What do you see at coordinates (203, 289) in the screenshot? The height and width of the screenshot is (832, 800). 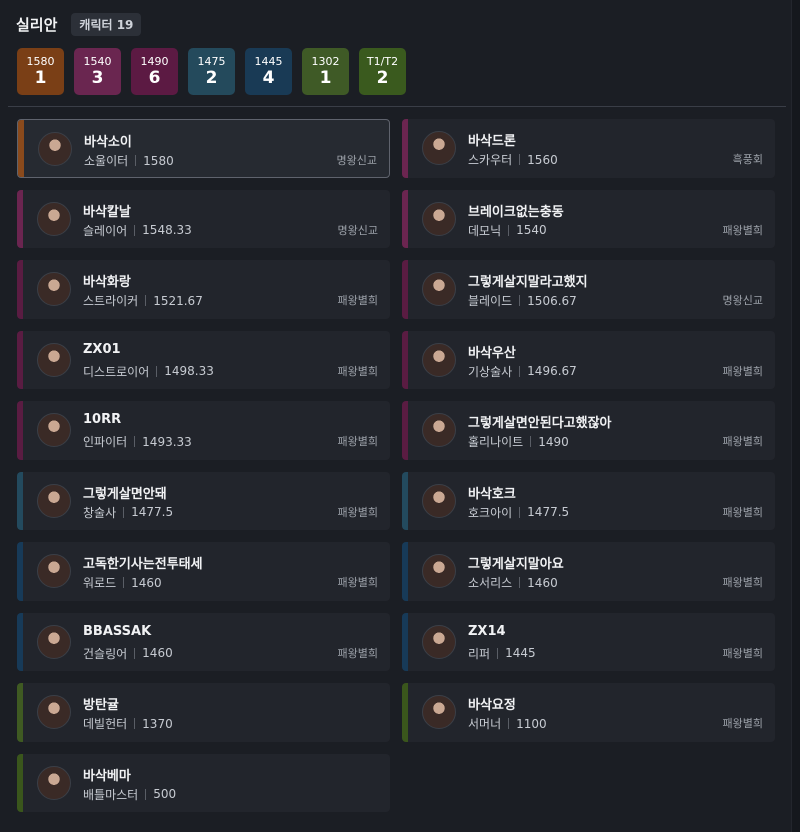 I see `character-card: 바삭화랑 스트라이커 1521.67 패왕별희` at bounding box center [203, 289].